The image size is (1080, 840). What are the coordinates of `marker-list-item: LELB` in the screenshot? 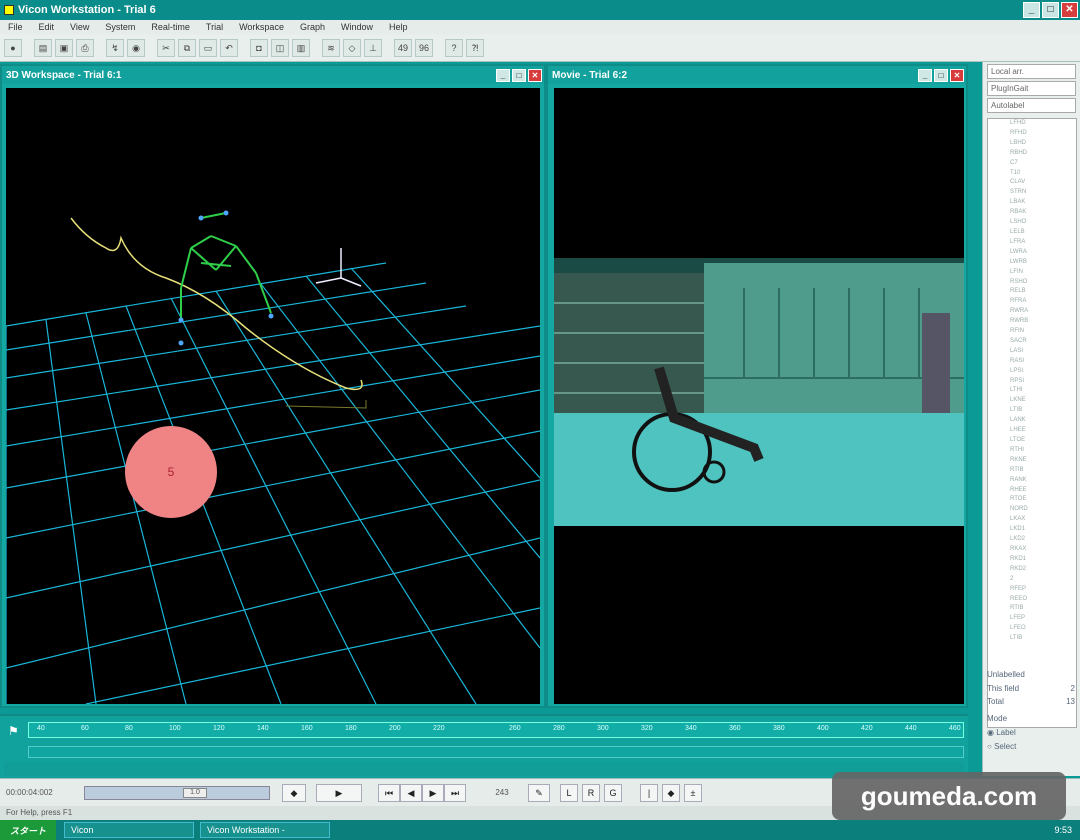 It's located at (1043, 233).